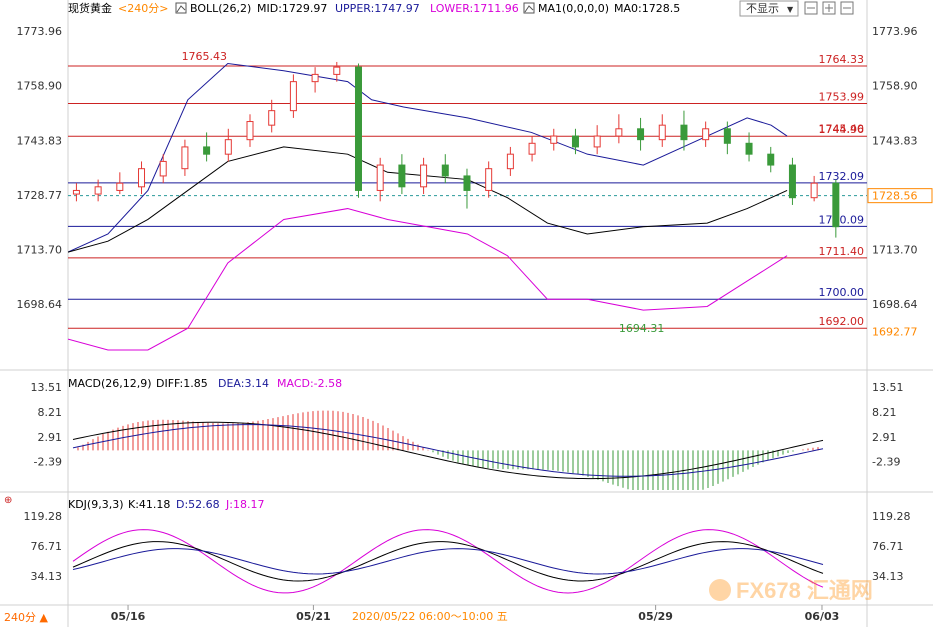 Image resolution: width=933 pixels, height=627 pixels. I want to click on macd-tick-right: 13.51, so click(888, 387).